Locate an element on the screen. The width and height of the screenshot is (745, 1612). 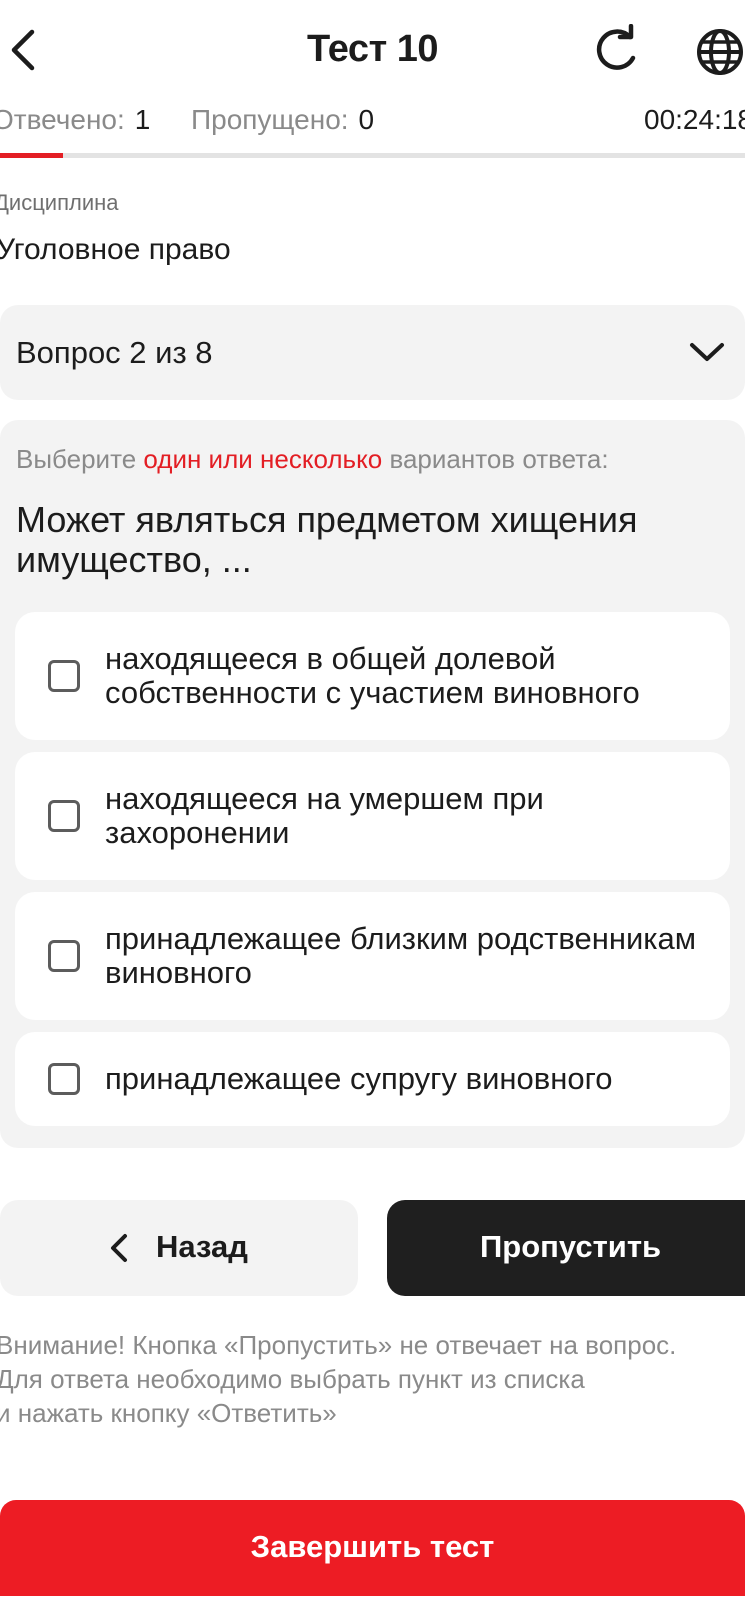
progress-bar is located at coordinates (372, 155).